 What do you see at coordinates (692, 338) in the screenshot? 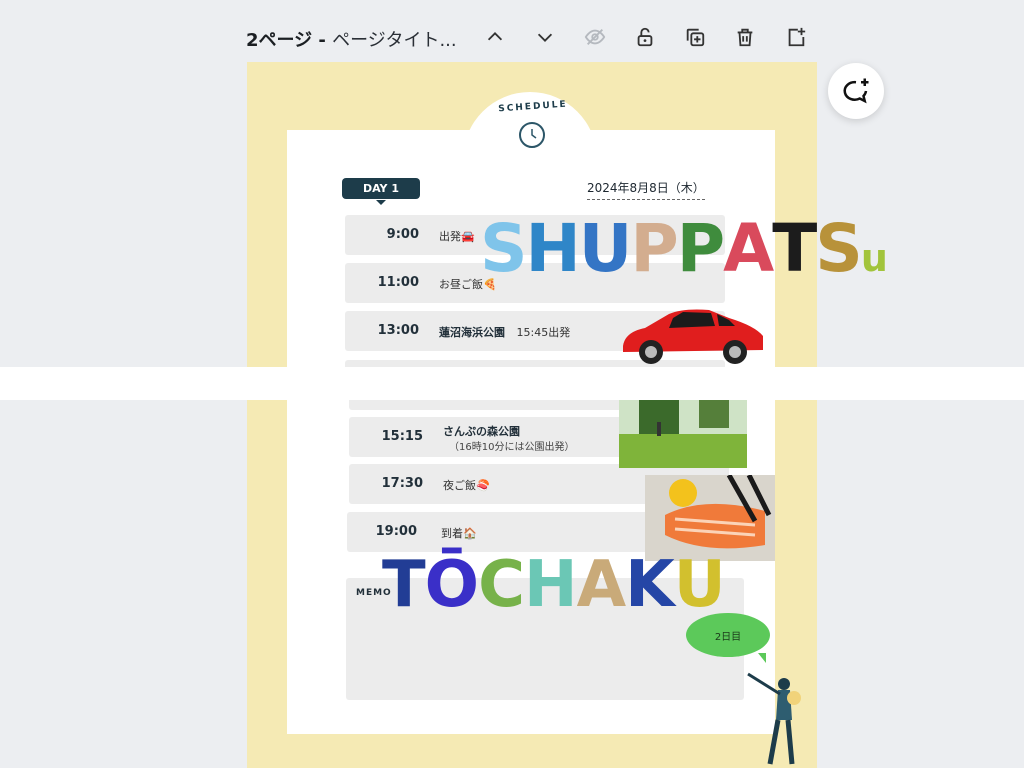
I see `car-image` at bounding box center [692, 338].